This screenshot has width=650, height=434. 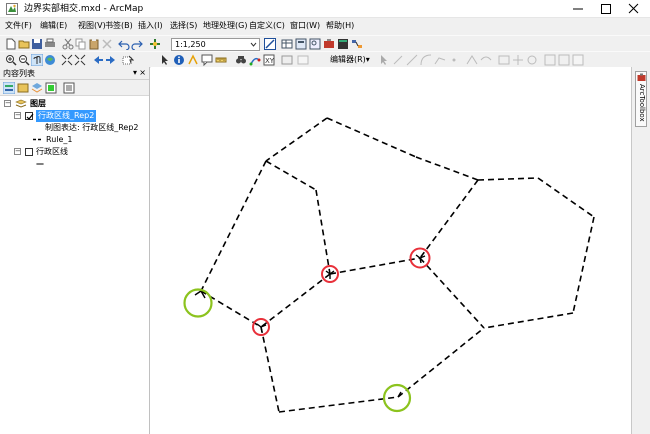 What do you see at coordinates (51, 88) in the screenshot?
I see `list-by-selection-icon` at bounding box center [51, 88].